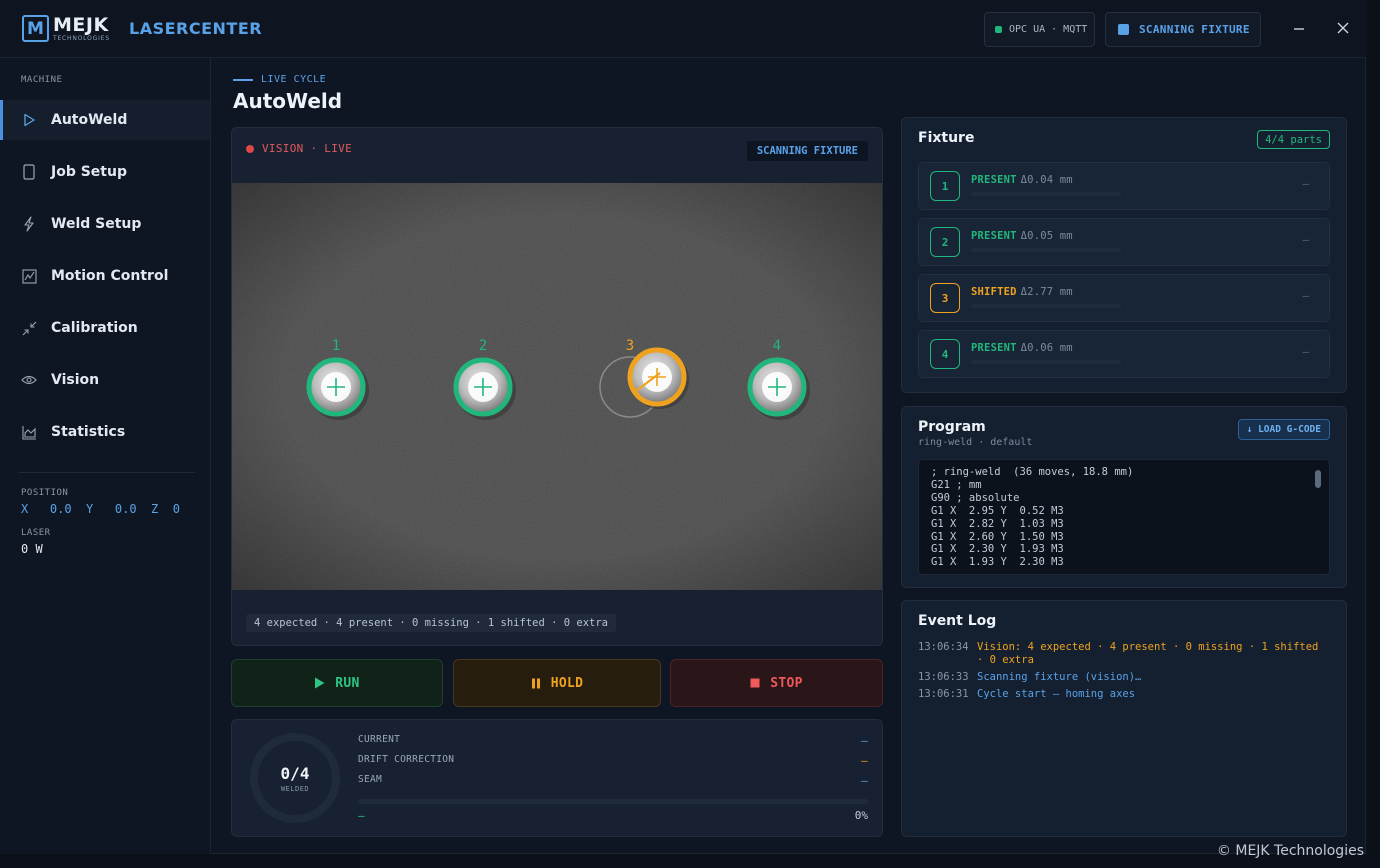 This screenshot has width=1380, height=868. I want to click on minimize-button, so click(1299, 28).